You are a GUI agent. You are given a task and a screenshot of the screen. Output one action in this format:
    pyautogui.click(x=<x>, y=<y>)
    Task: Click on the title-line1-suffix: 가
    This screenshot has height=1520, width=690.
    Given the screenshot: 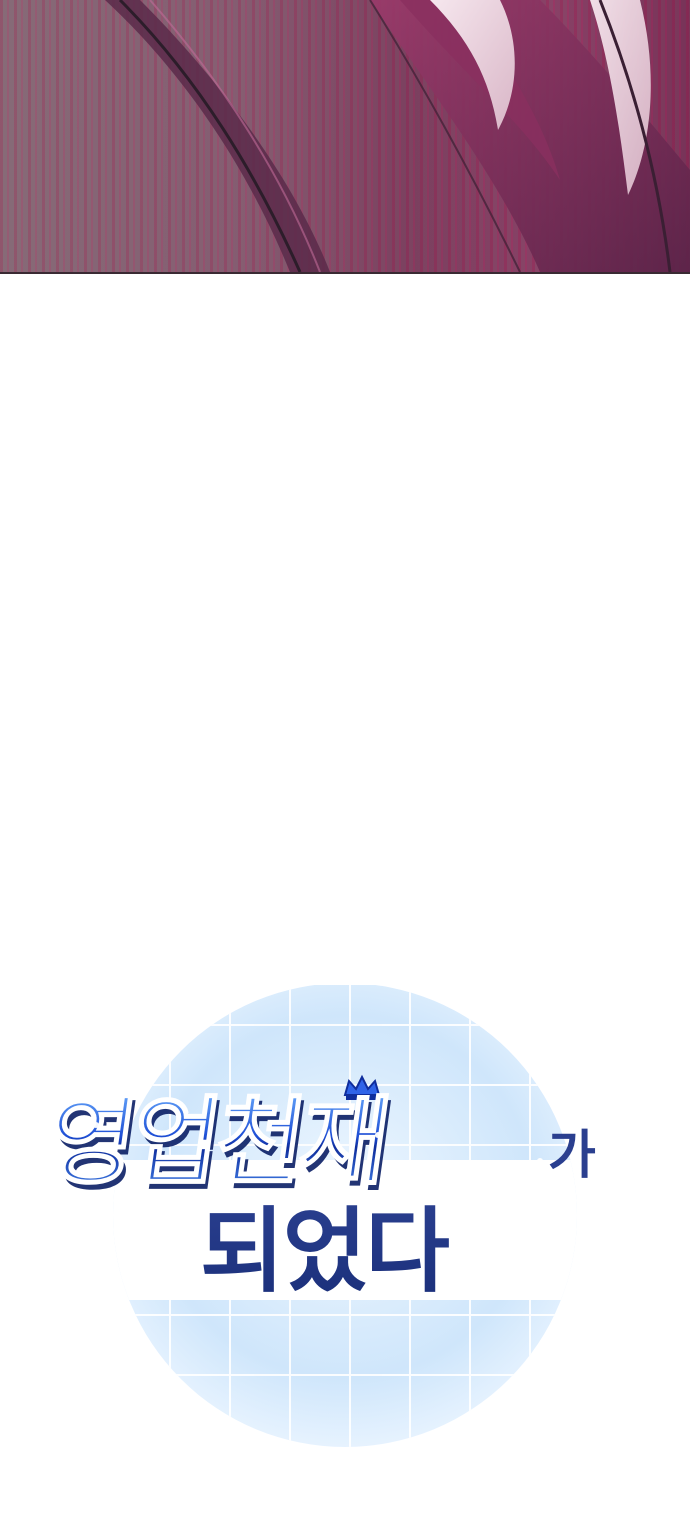 What is the action you would take?
    pyautogui.click(x=572, y=1156)
    